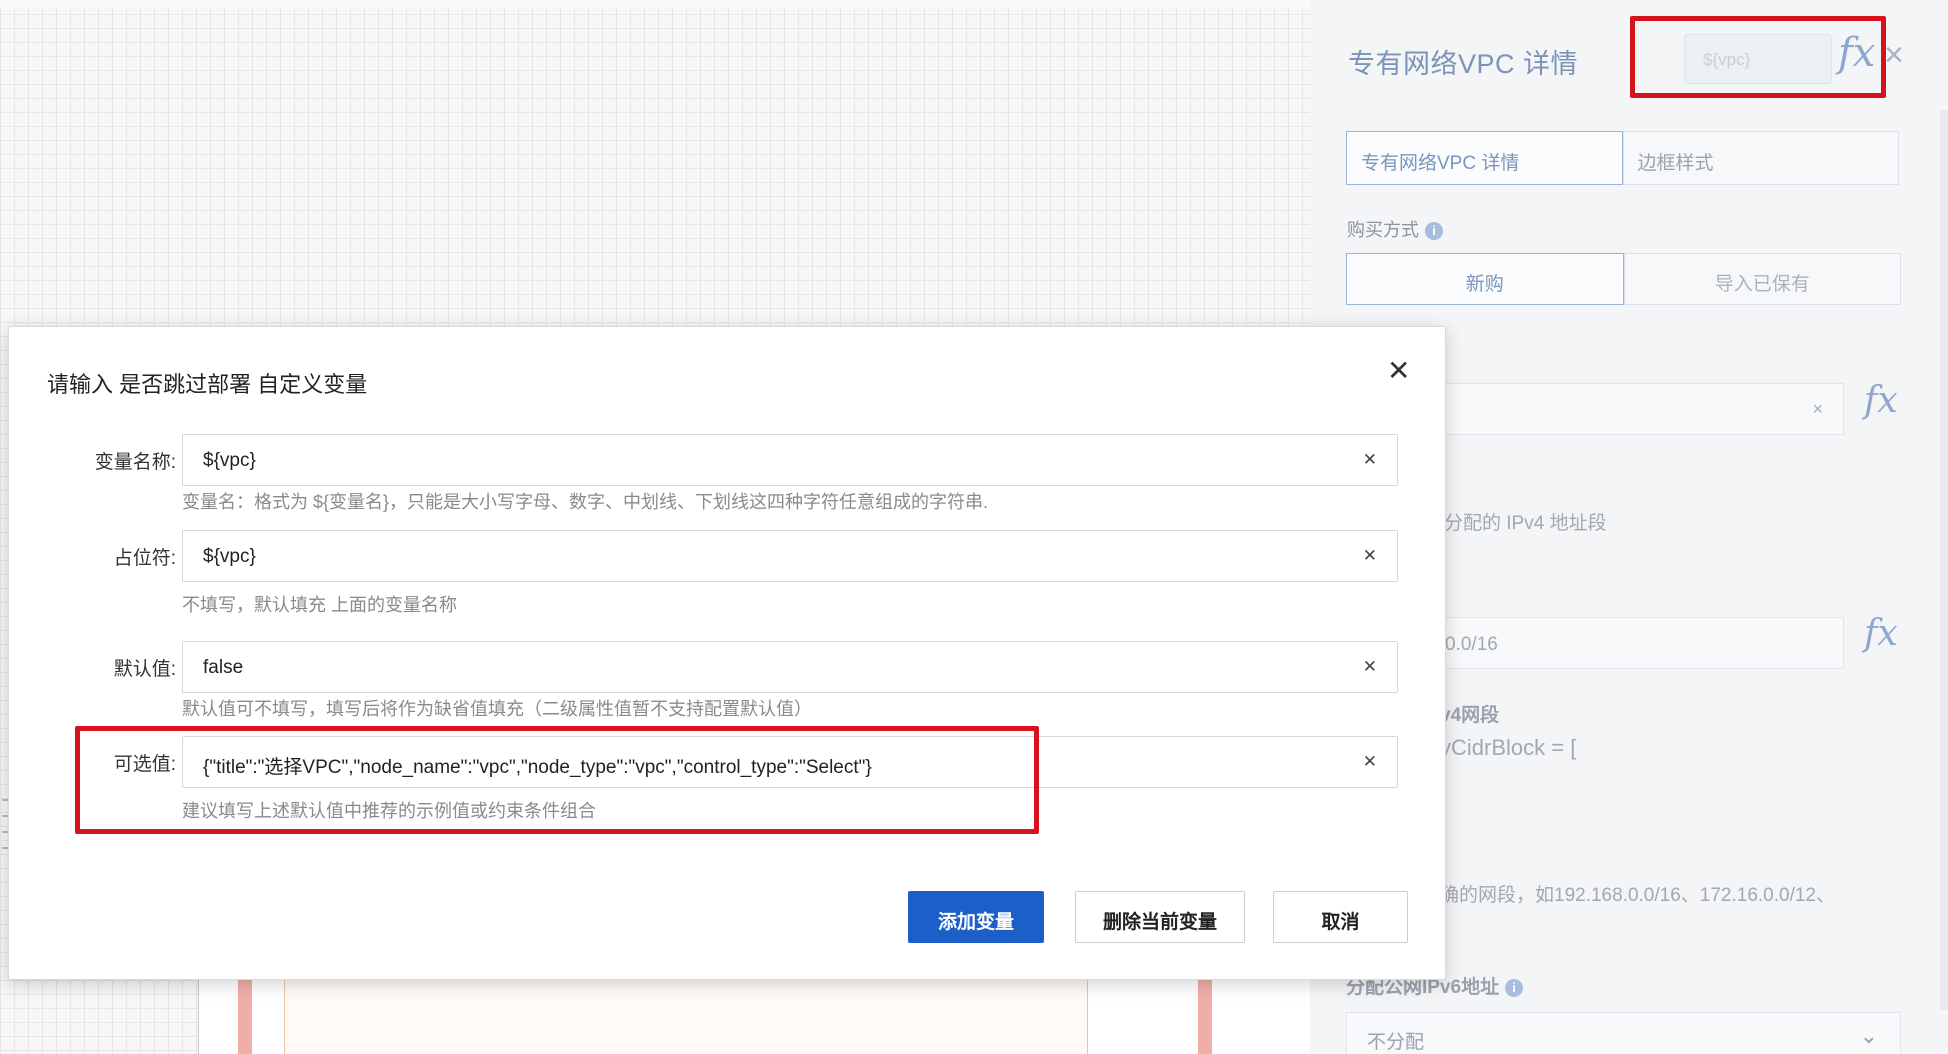 The height and width of the screenshot is (1054, 1948). What do you see at coordinates (655, 4) in the screenshot?
I see `canvas-top-strip` at bounding box center [655, 4].